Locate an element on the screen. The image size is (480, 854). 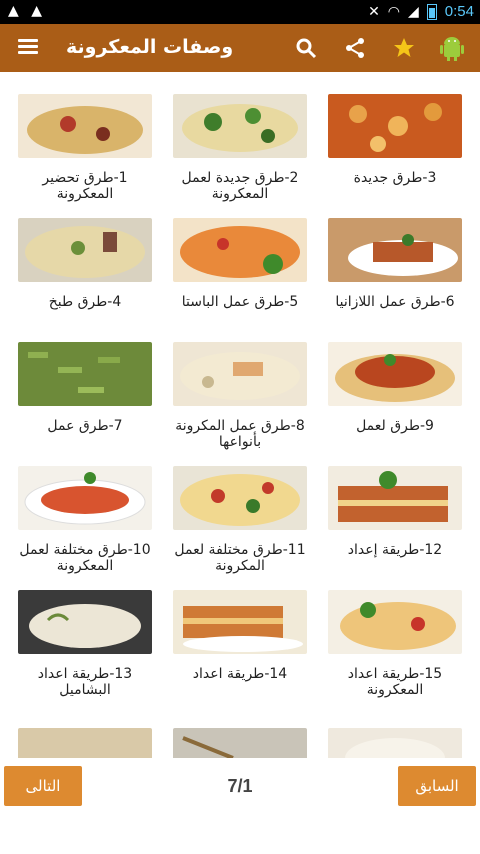
search-icon is located at coordinates (306, 48).